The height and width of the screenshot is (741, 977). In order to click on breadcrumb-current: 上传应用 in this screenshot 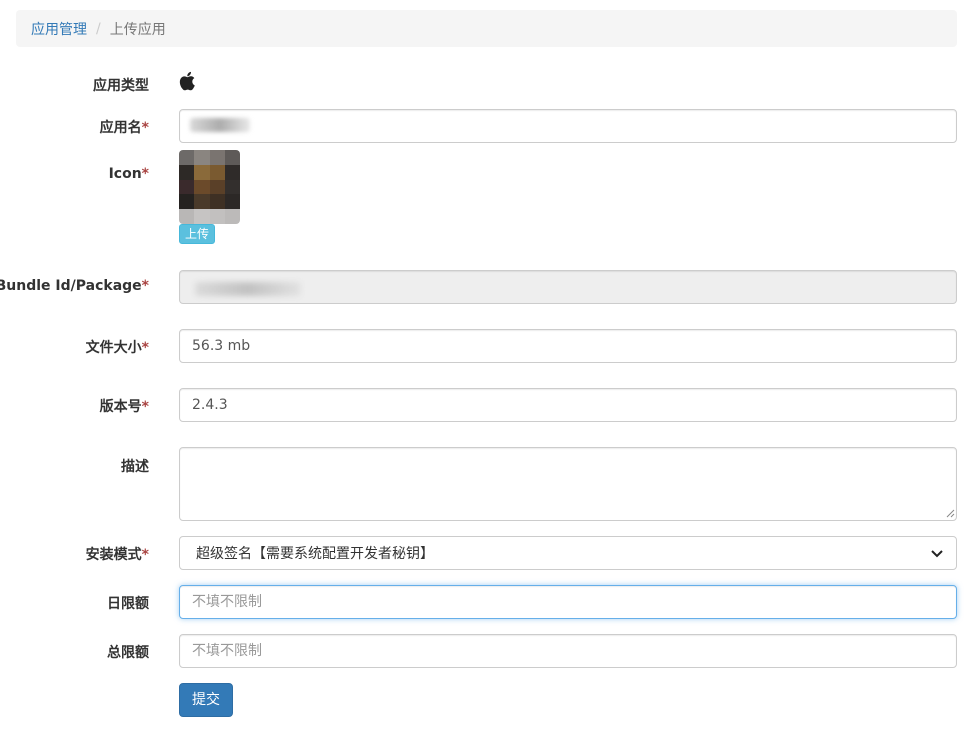, I will do `click(137, 29)`.